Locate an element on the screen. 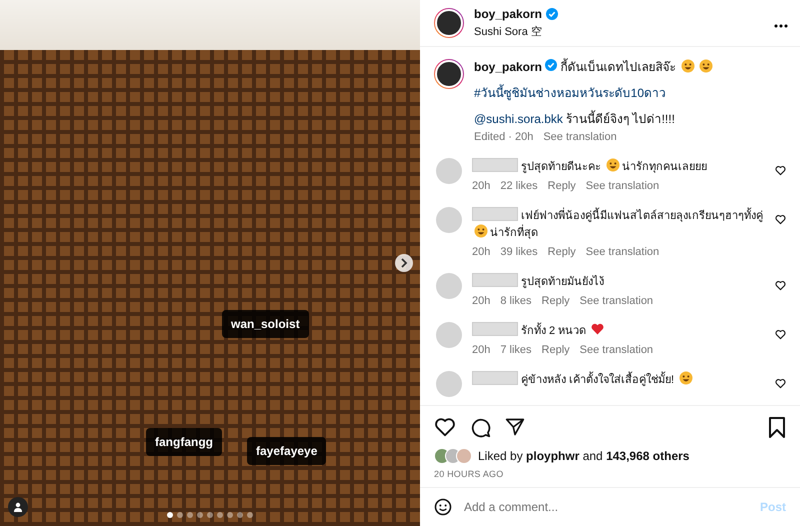  comment-text: รักทั้ง 2 หนวด is located at coordinates (553, 331).